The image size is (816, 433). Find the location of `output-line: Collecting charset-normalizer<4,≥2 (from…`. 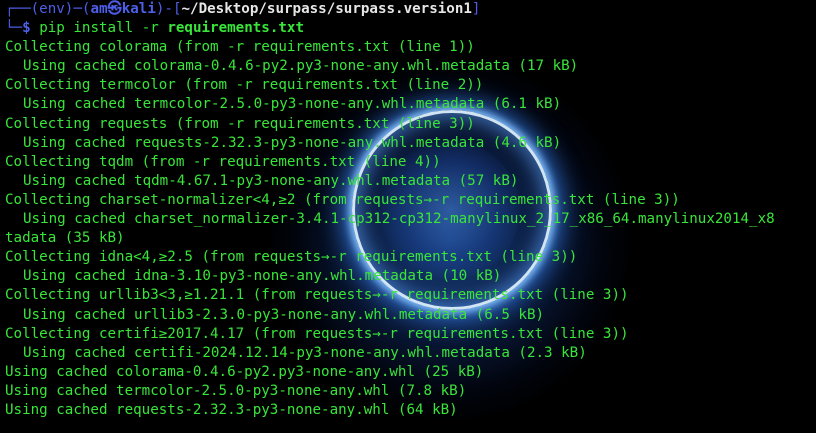

output-line: Collecting charset-normalizer<4,≥2 (from… is located at coordinates (342, 199).